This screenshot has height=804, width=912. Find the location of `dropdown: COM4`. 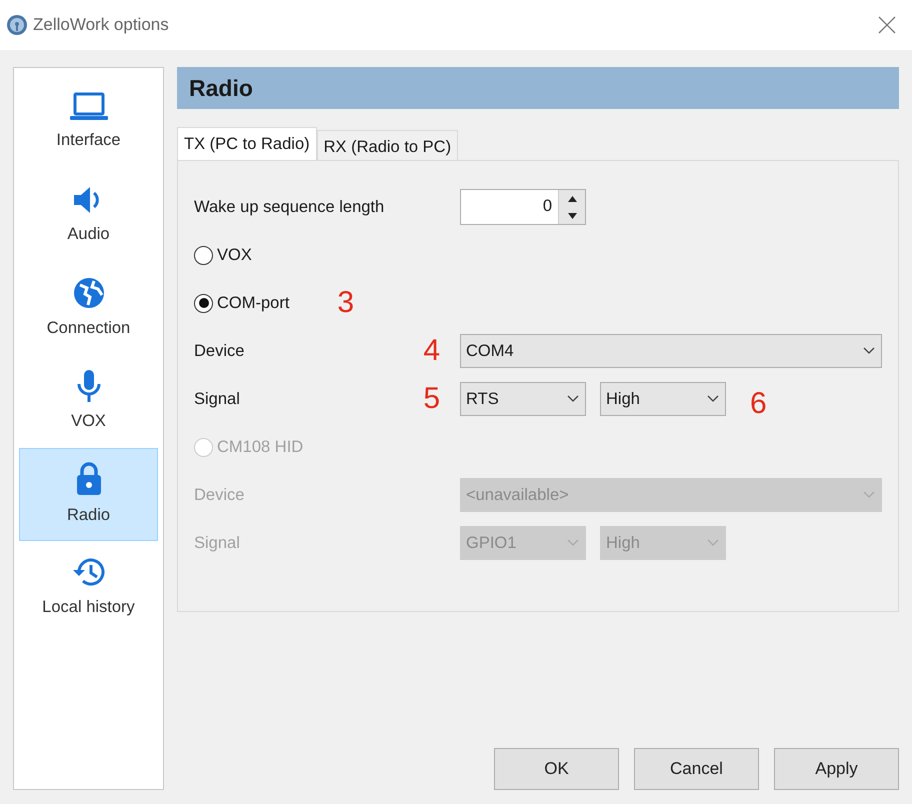

dropdown: COM4 is located at coordinates (671, 351).